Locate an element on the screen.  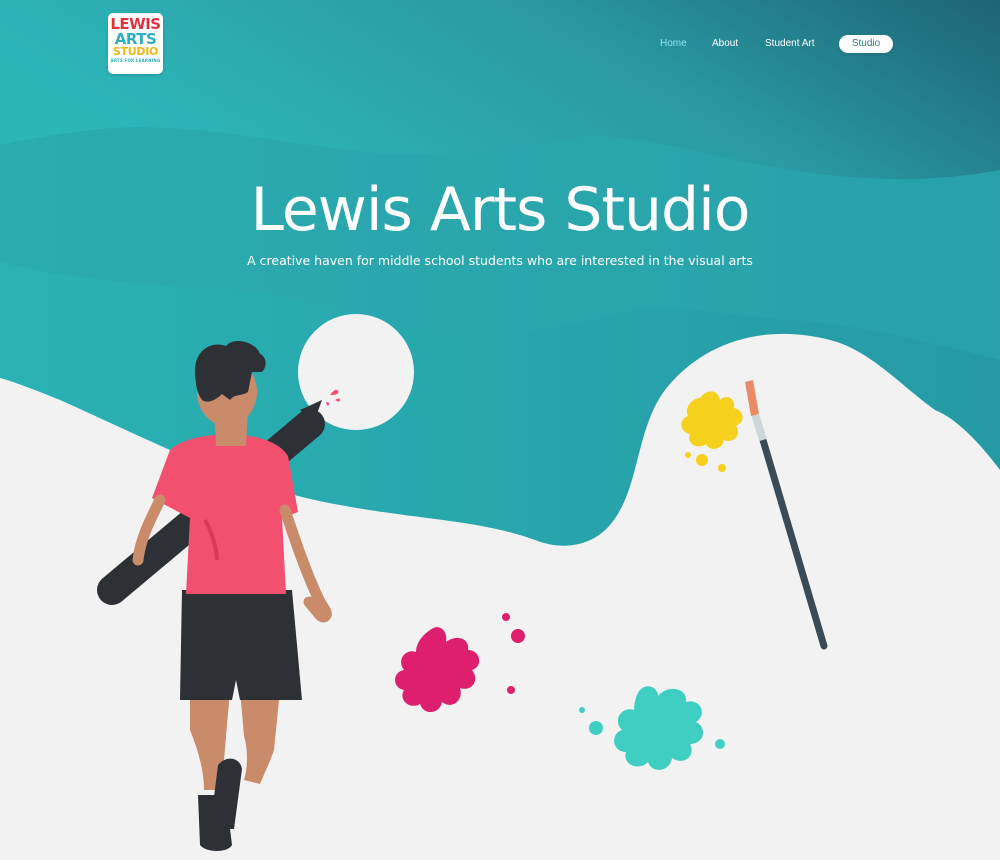
nav-link-home: Home is located at coordinates (673, 44).